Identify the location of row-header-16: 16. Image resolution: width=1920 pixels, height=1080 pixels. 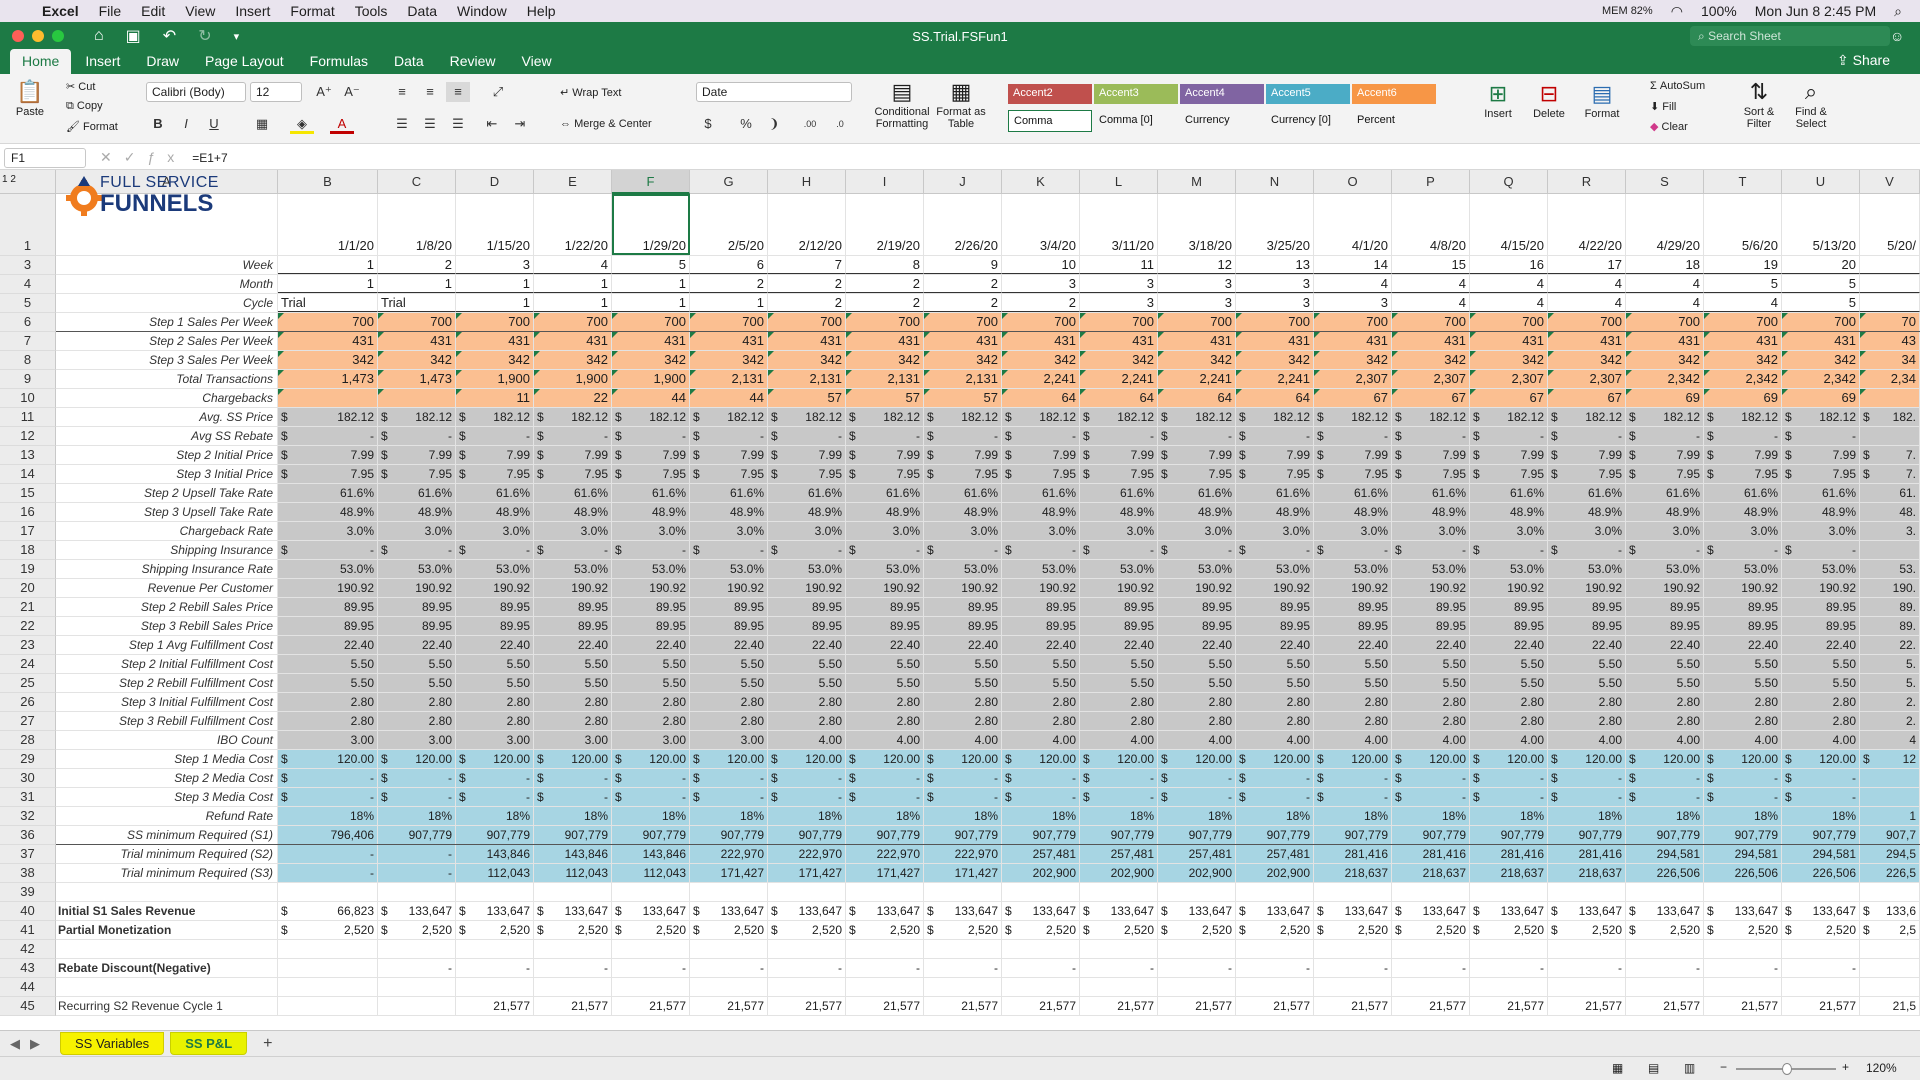
(28, 512).